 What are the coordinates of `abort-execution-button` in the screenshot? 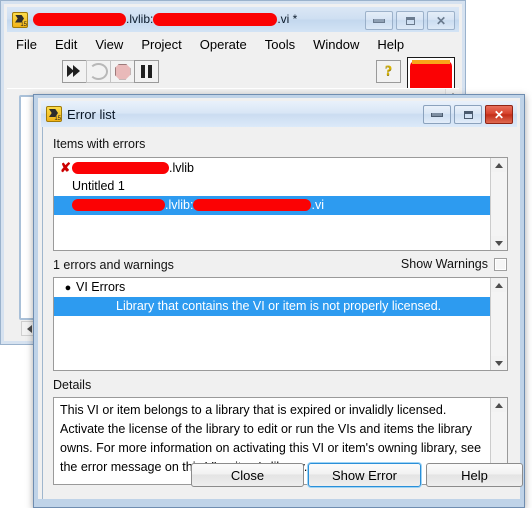 It's located at (122, 71).